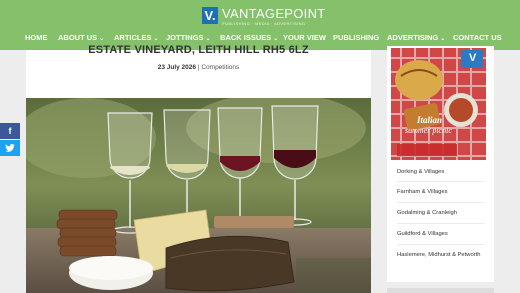  What do you see at coordinates (264, 23) in the screenshot?
I see `logo-tagline: PUBLISHING · MEDIA · ADVERTISING` at bounding box center [264, 23].